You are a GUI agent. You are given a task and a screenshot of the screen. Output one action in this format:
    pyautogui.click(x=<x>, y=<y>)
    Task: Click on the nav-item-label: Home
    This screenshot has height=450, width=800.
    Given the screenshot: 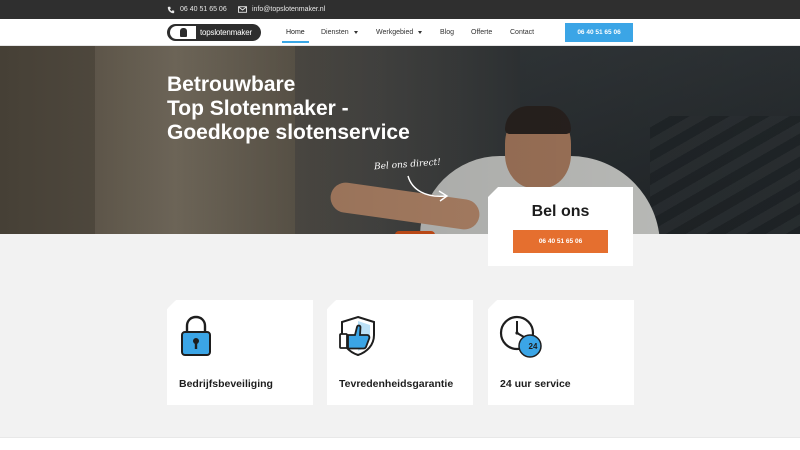 What is the action you would take?
    pyautogui.click(x=295, y=32)
    